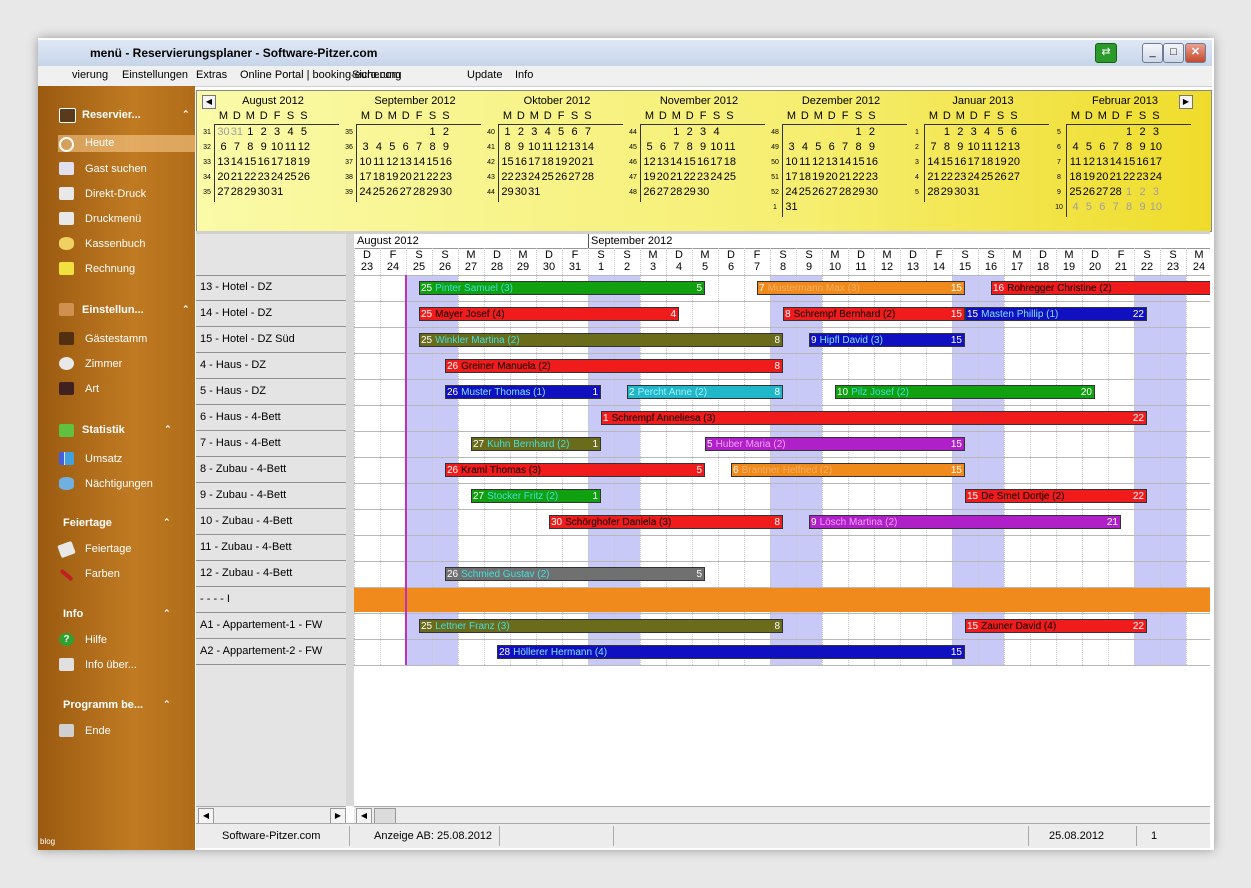 The height and width of the screenshot is (888, 1251). What do you see at coordinates (103, 459) in the screenshot?
I see `sidebar-item-umsatz: Umsatz` at bounding box center [103, 459].